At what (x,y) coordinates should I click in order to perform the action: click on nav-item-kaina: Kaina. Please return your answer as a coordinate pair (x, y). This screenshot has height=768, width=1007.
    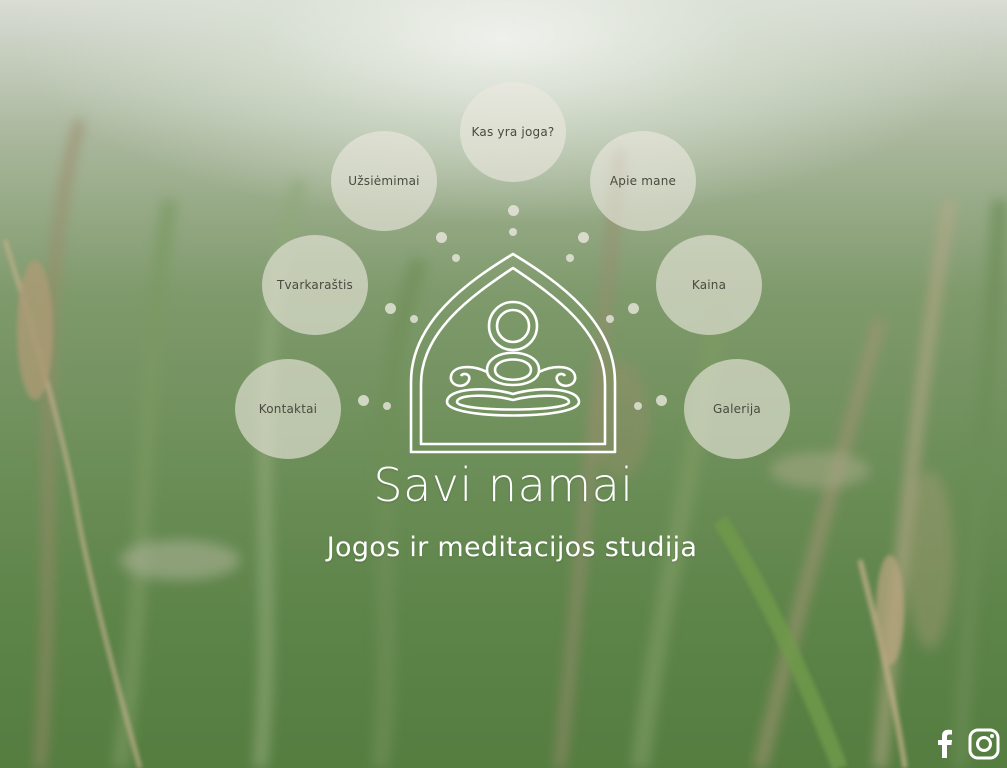
    Looking at the image, I should click on (709, 285).